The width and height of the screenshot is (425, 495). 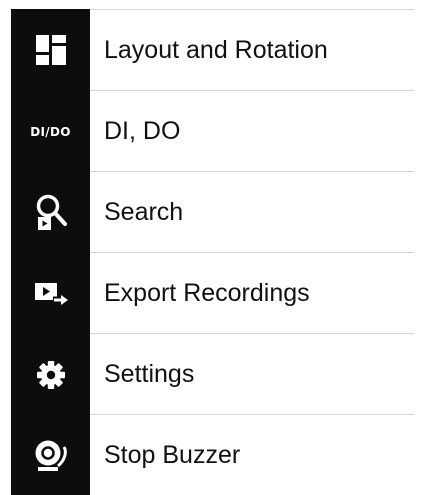 I want to click on buzzer-icon, so click(x=51, y=455).